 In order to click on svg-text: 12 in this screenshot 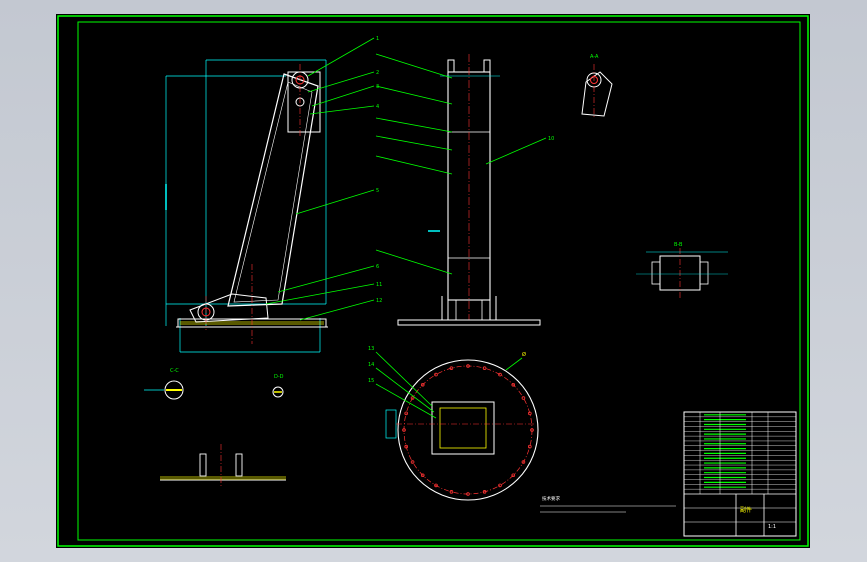, I will do `click(379, 301)`.